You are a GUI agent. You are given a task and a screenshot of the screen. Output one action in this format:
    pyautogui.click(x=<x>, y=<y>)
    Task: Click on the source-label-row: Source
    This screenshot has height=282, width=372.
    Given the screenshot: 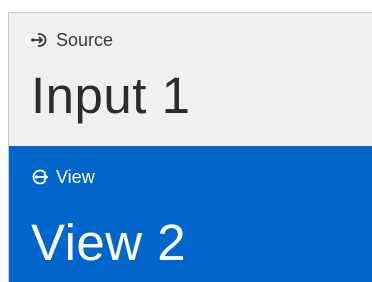 What is the action you would take?
    pyautogui.click(x=72, y=40)
    